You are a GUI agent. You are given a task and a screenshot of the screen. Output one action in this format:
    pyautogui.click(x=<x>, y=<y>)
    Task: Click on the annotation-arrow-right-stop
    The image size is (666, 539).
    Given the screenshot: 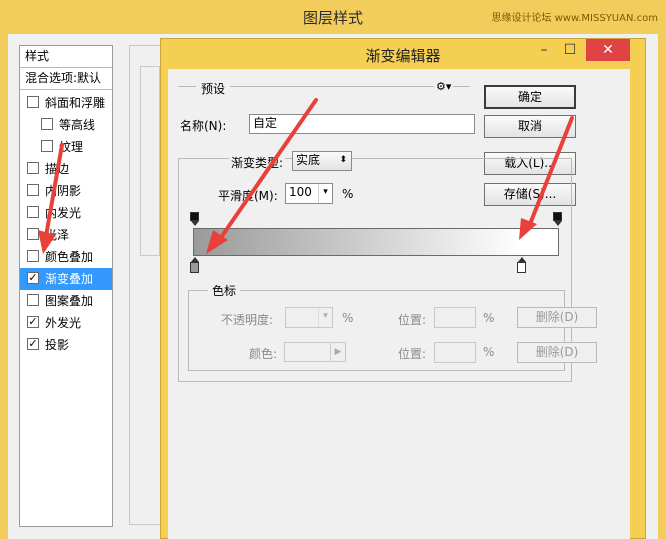 What is the action you would take?
    pyautogui.click(x=551, y=171)
    